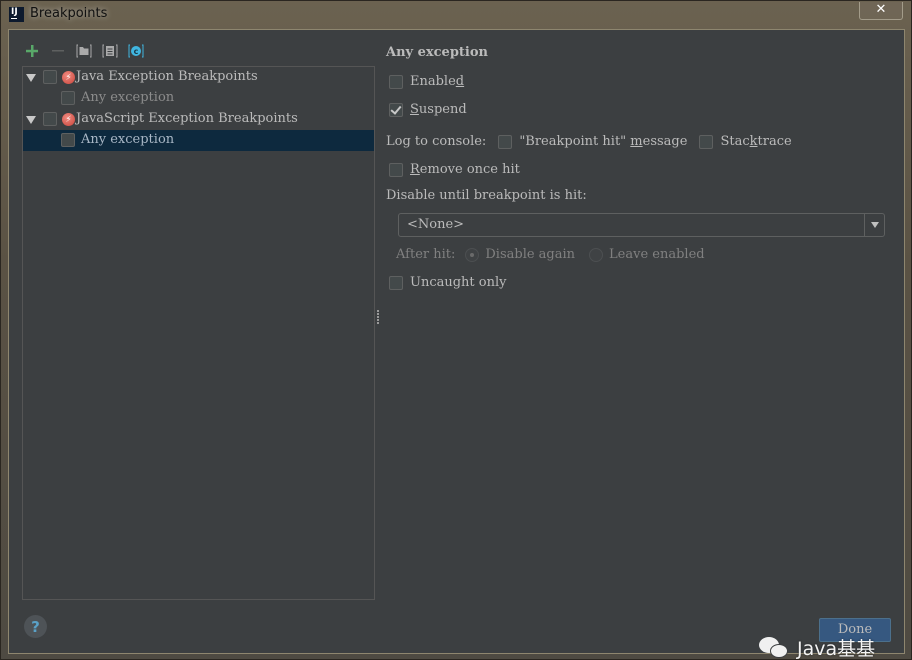 The image size is (912, 660). Describe the element at coordinates (187, 118) in the screenshot. I see `tree-group-label: JavaScript Exception Breakpoints` at that location.